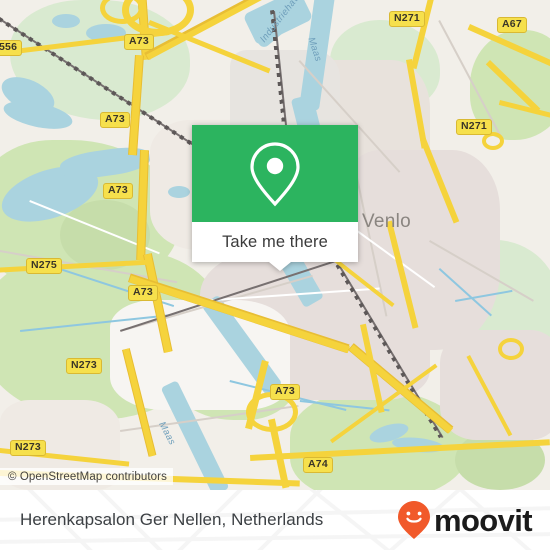  What do you see at coordinates (483, 520) in the screenshot?
I see `moovit-wordmark: moovit` at bounding box center [483, 520].